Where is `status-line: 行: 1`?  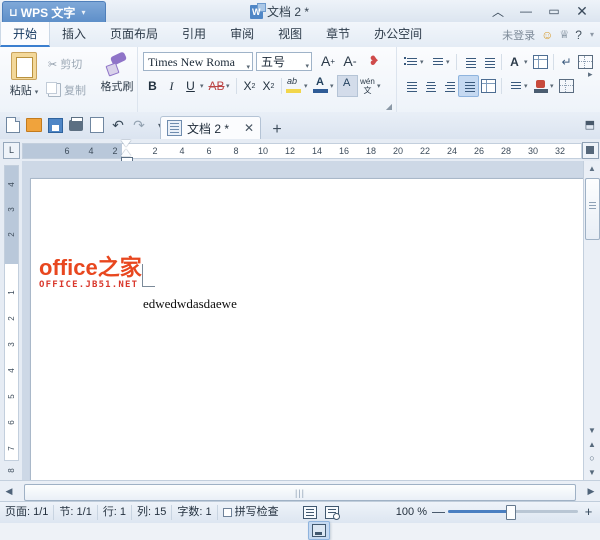 status-line: 行: 1 is located at coordinates (115, 512).